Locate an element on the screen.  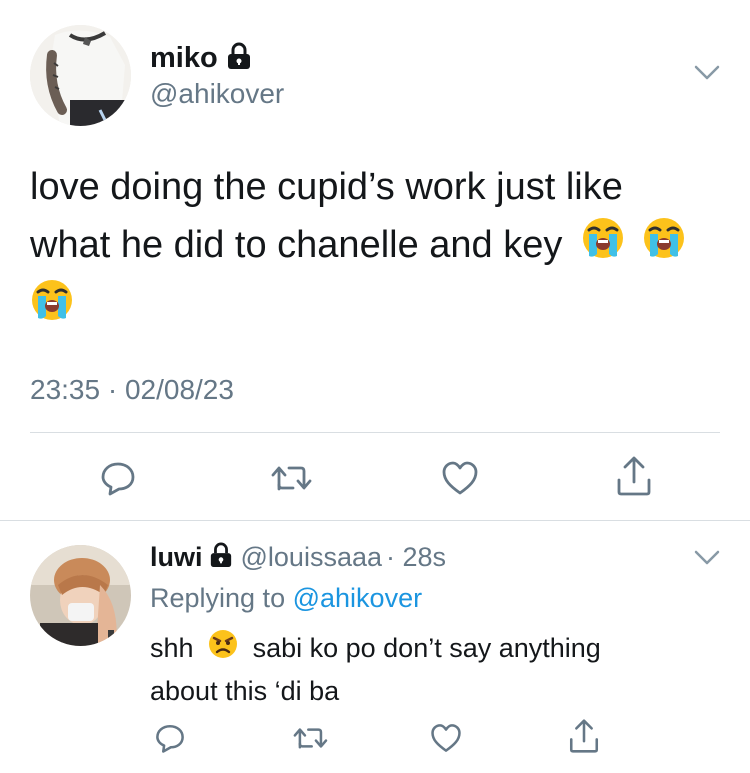
replying-to: Replying to @ahikover is located at coordinates (286, 598).